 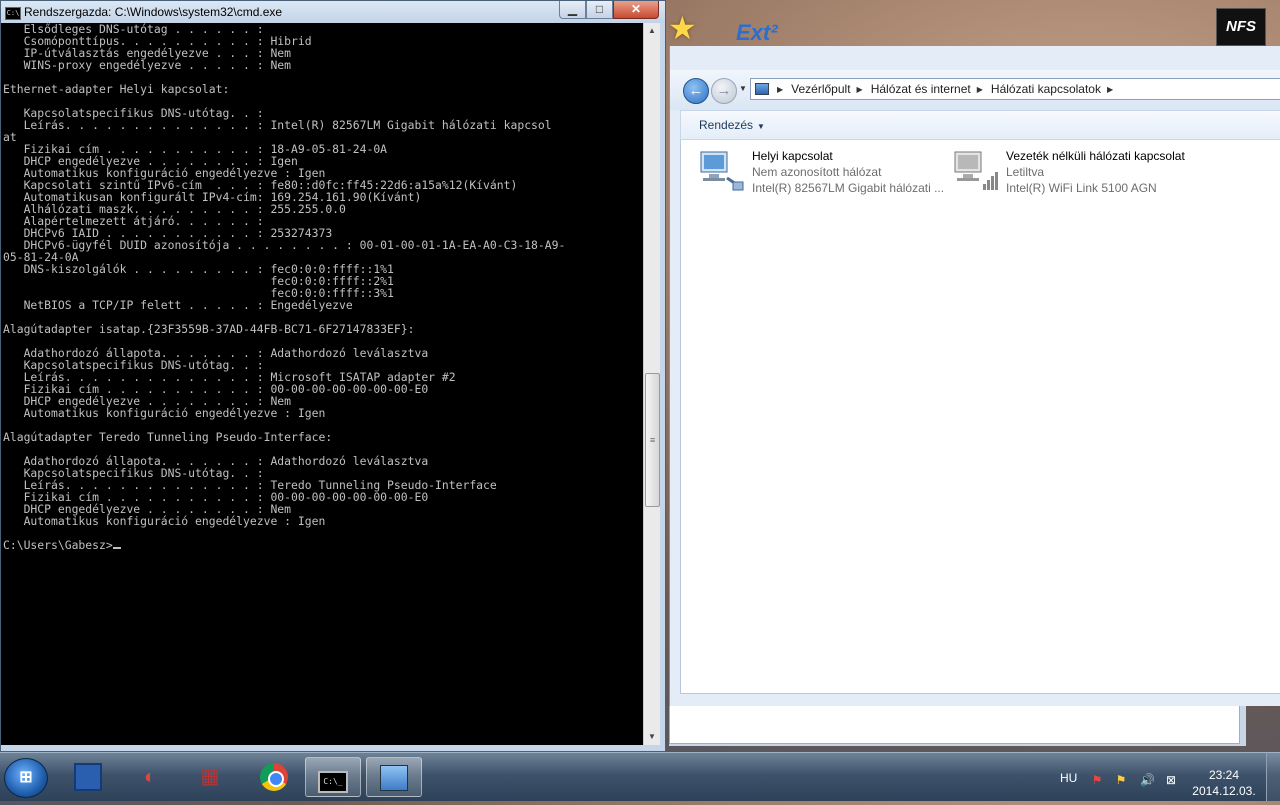 What do you see at coordinates (954, 725) in the screenshot?
I see `explorer-back-frame-inner` at bounding box center [954, 725].